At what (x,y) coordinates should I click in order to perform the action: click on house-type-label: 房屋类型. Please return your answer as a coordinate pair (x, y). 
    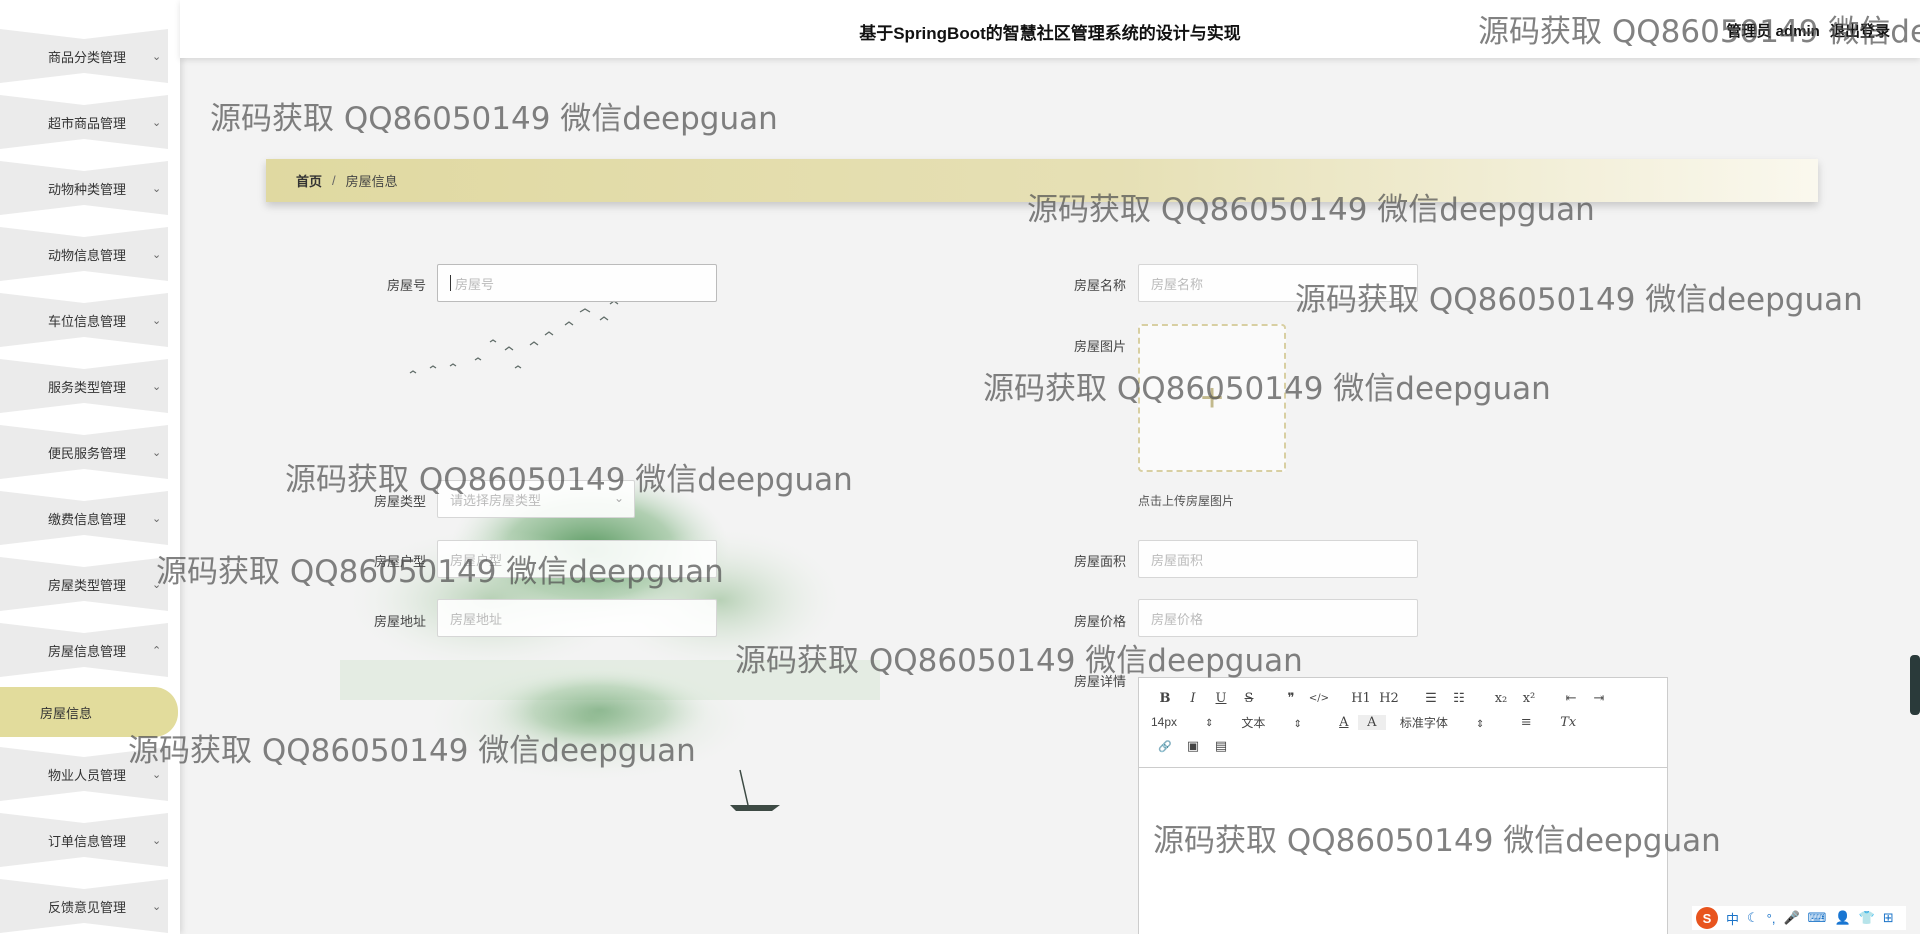
    Looking at the image, I should click on (399, 501).